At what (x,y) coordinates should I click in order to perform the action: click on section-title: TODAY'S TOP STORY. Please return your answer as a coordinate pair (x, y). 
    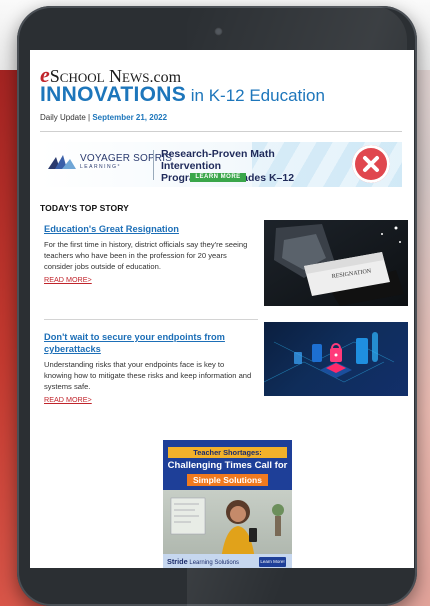
    Looking at the image, I should click on (84, 208).